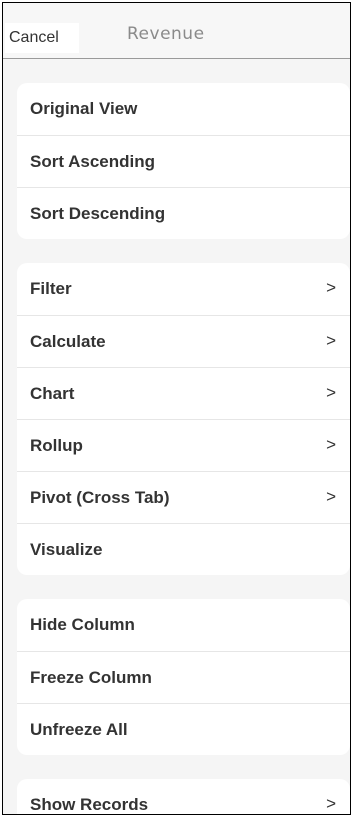  Describe the element at coordinates (183, 625) in the screenshot. I see `menu-item-hide-column: Hide Column` at that location.